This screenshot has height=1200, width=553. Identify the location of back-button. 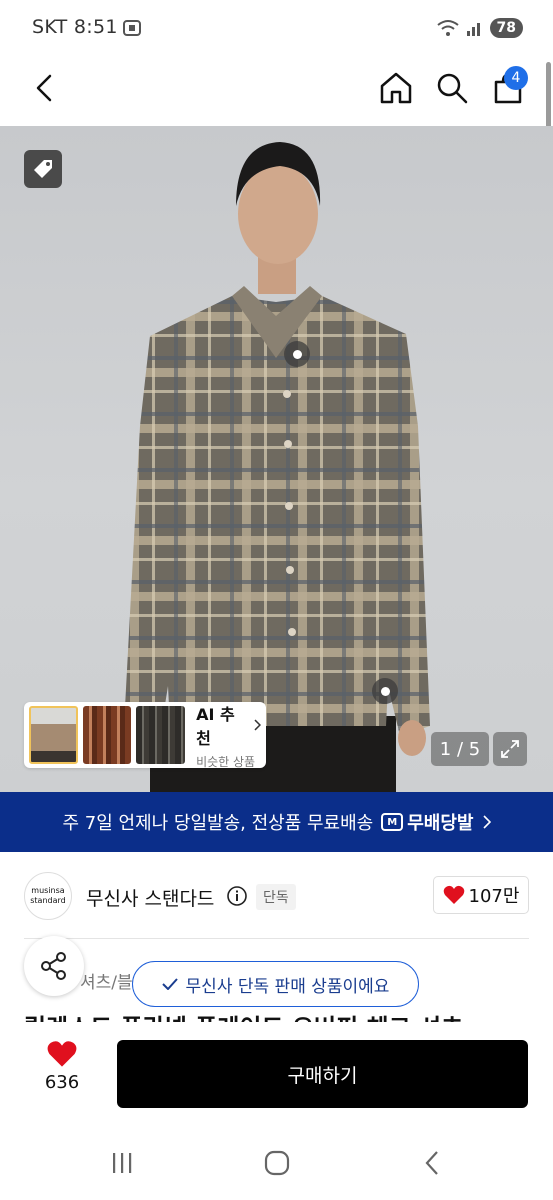
(44, 88).